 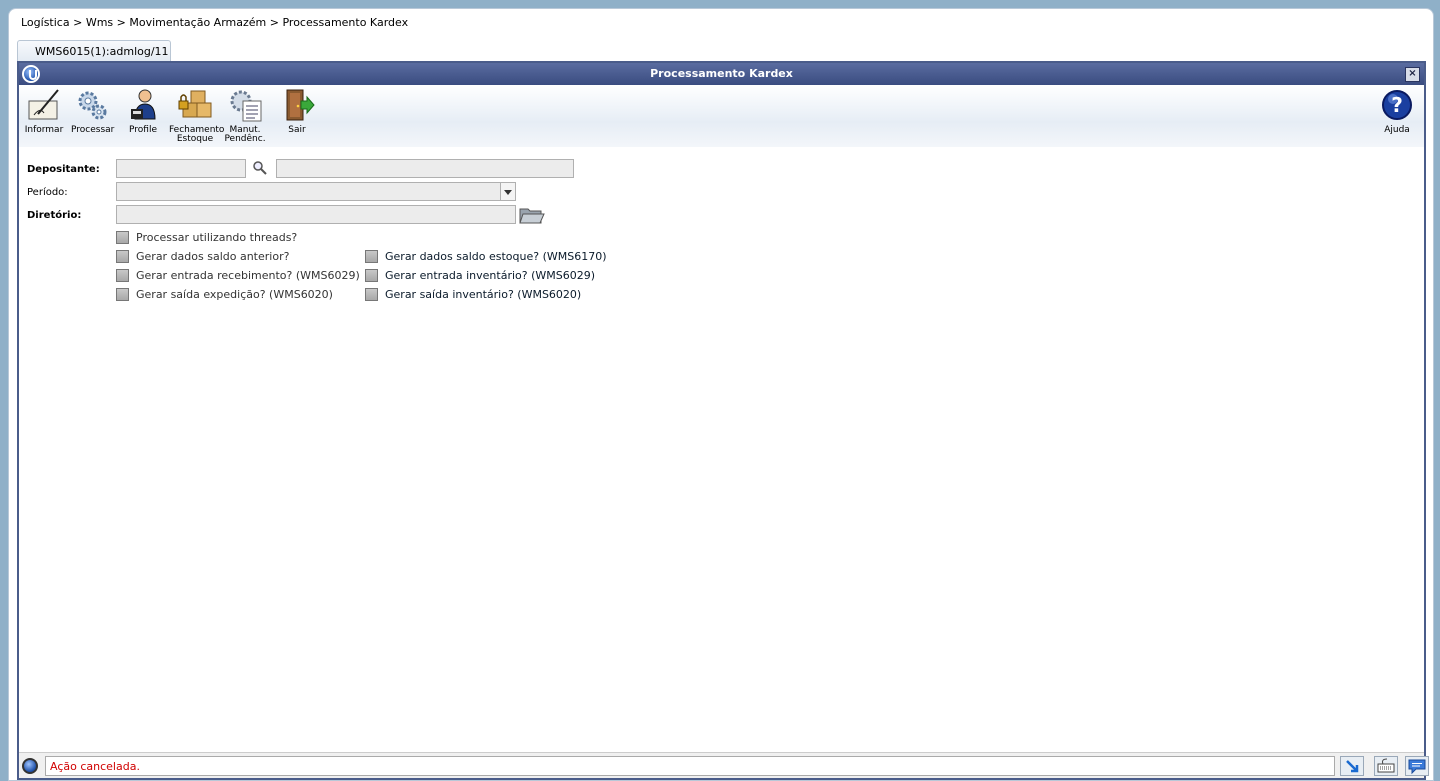 I want to click on processar-button: Processar, so click(x=92, y=111).